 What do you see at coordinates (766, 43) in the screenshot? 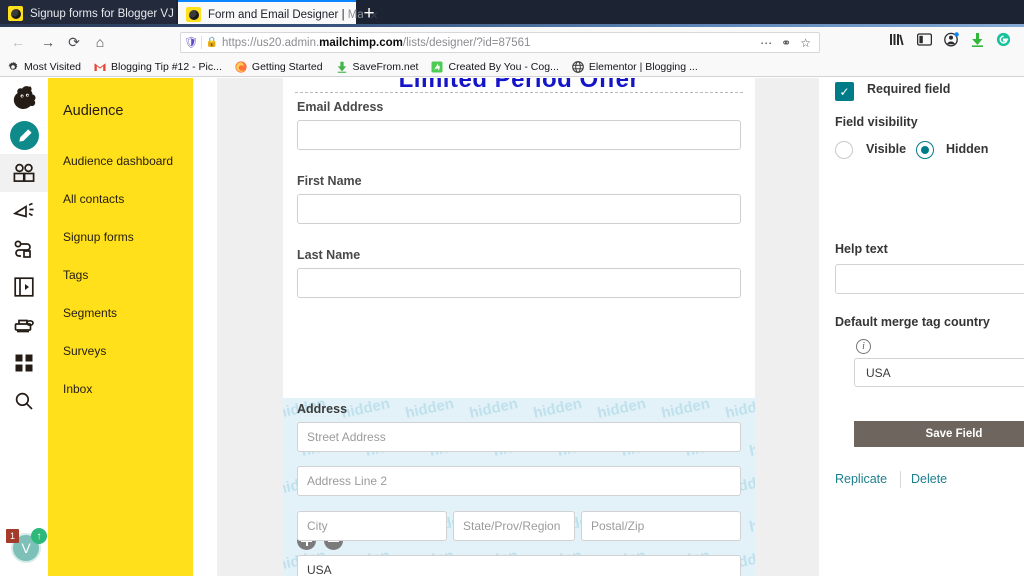
I see `page-actions-icon: ⋯` at bounding box center [766, 43].